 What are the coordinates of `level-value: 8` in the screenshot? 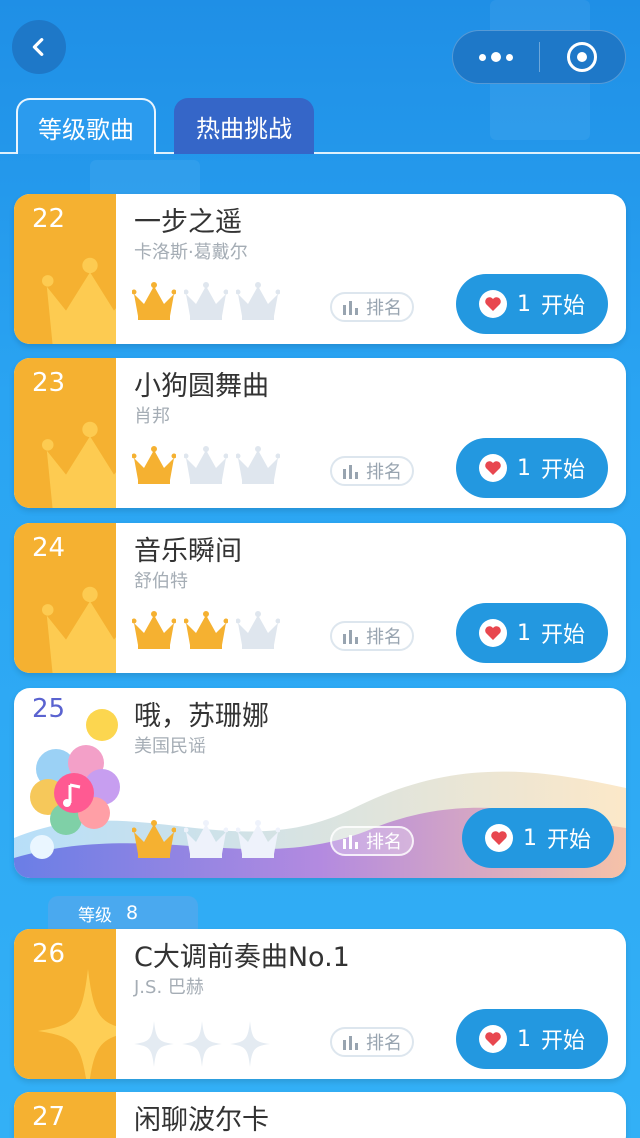 It's located at (132, 913).